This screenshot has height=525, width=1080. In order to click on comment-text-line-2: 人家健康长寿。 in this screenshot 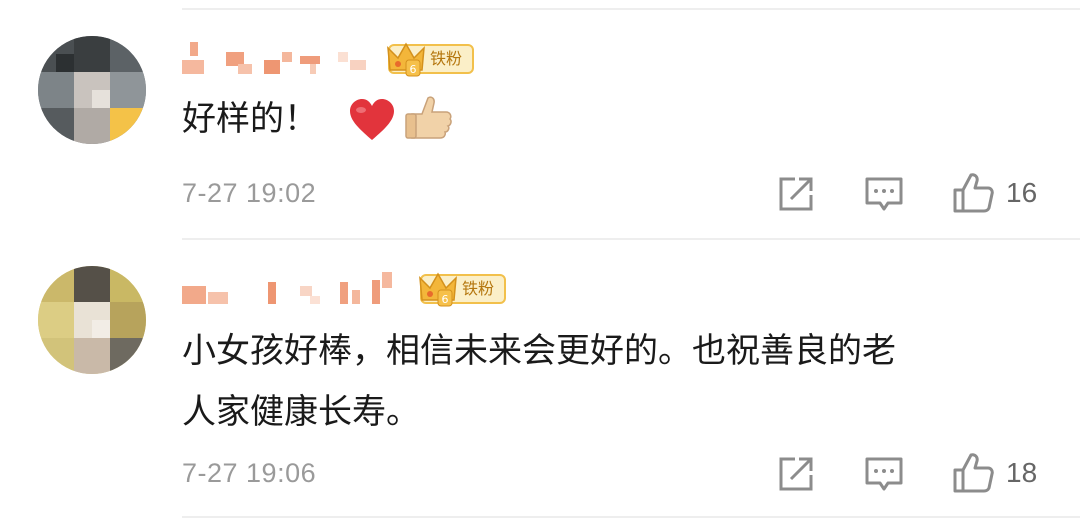, I will do `click(301, 412)`.